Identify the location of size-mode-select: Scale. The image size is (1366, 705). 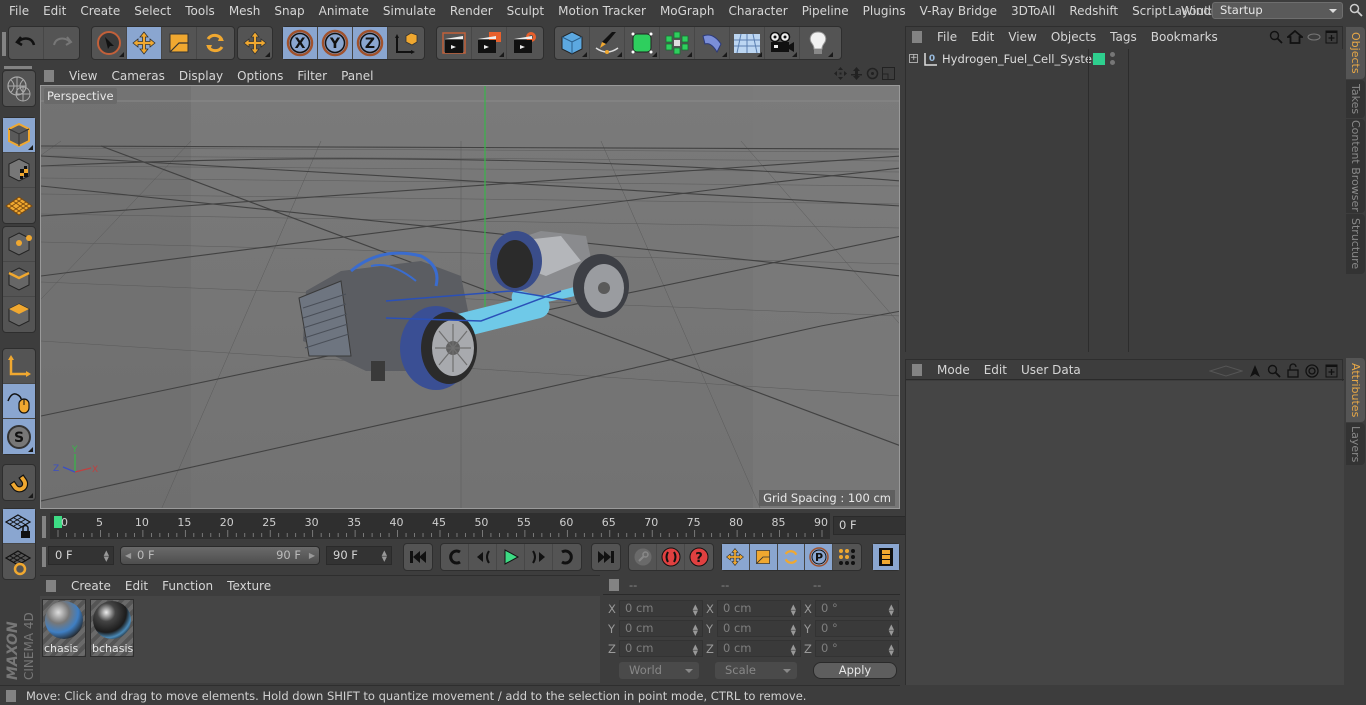
(756, 670).